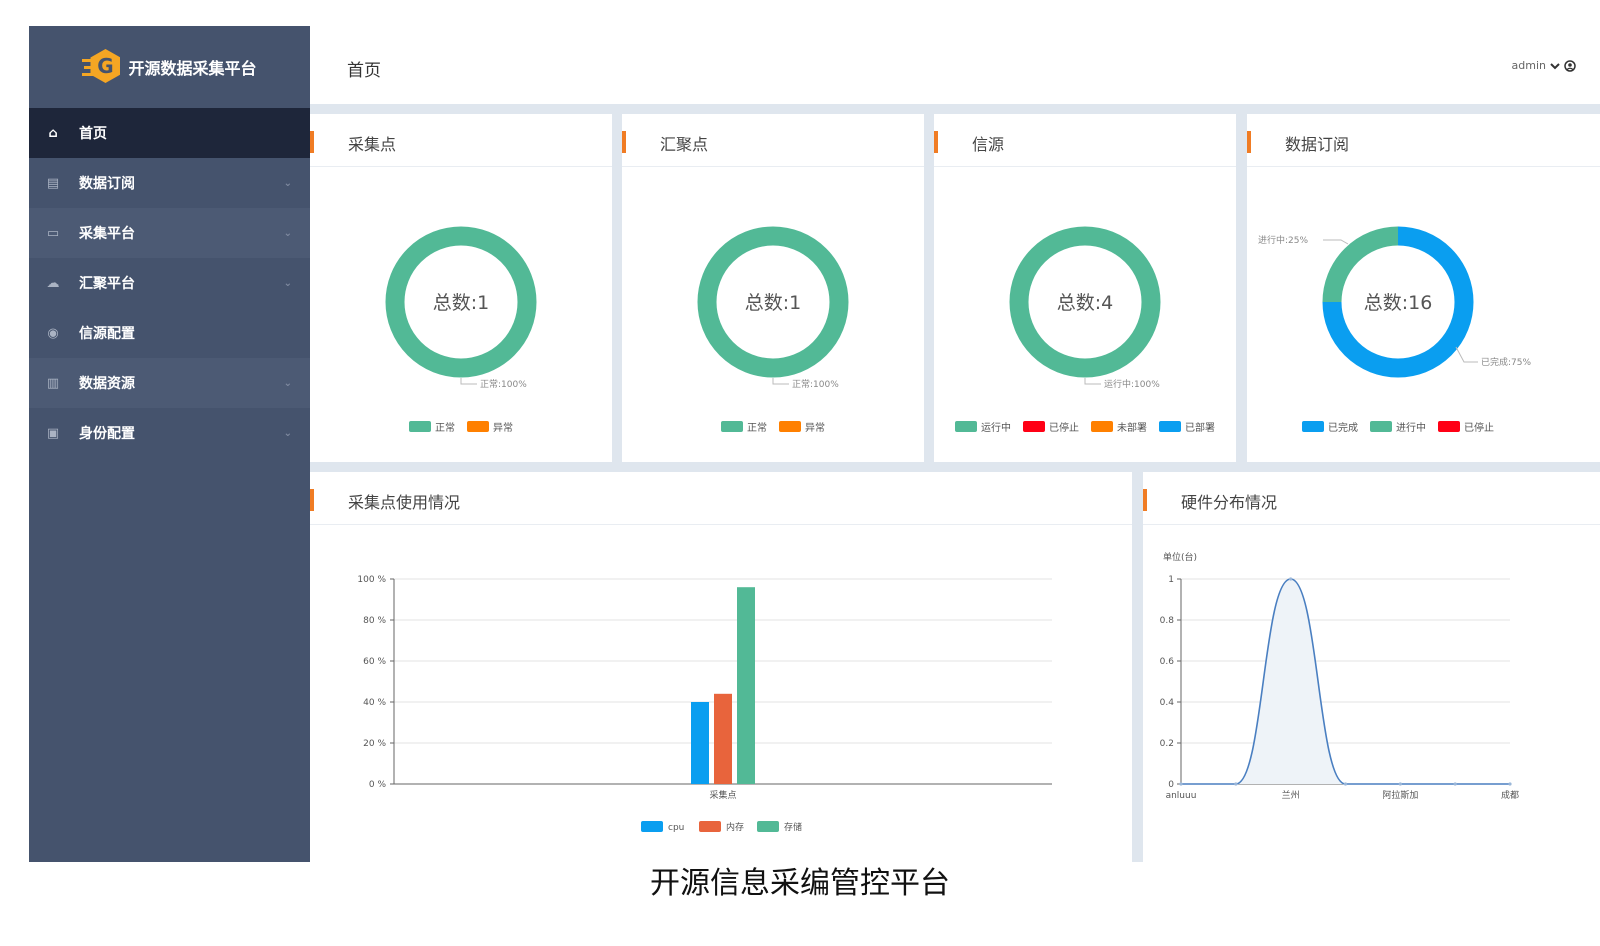 This screenshot has width=1600, height=946. I want to click on sidebar-item-0: ⌂ 首页, so click(169, 133).